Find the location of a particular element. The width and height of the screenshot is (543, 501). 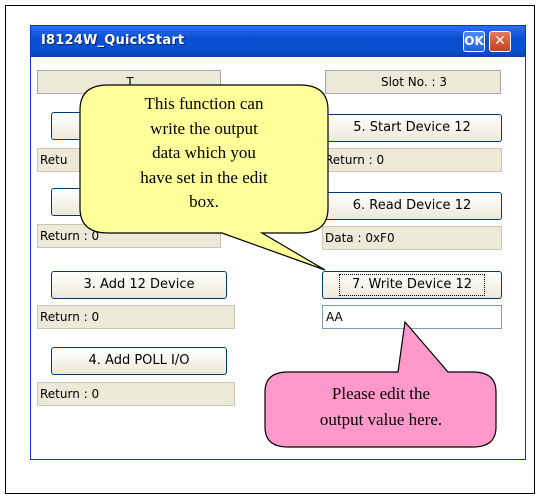

yellow-line-2: write the output is located at coordinates (204, 128).